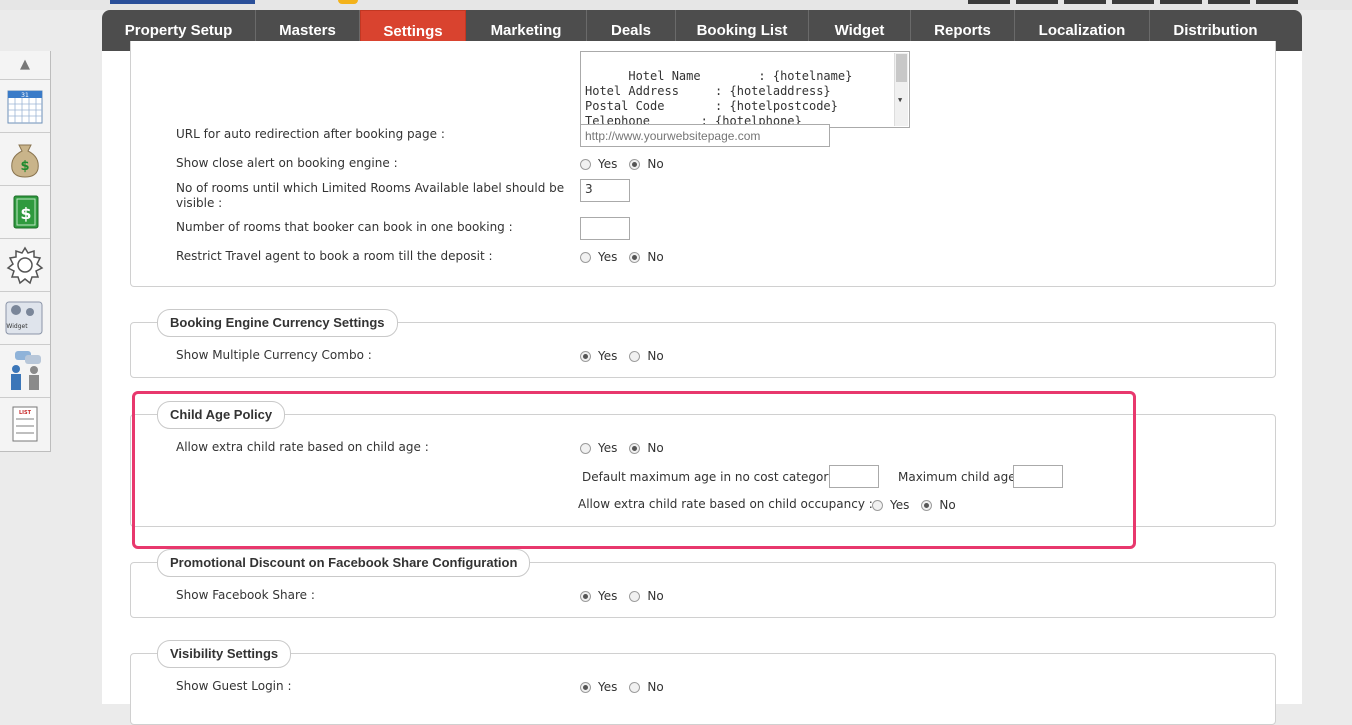  Describe the element at coordinates (628, 164) in the screenshot. I see `close-alert-options: Yes No` at that location.